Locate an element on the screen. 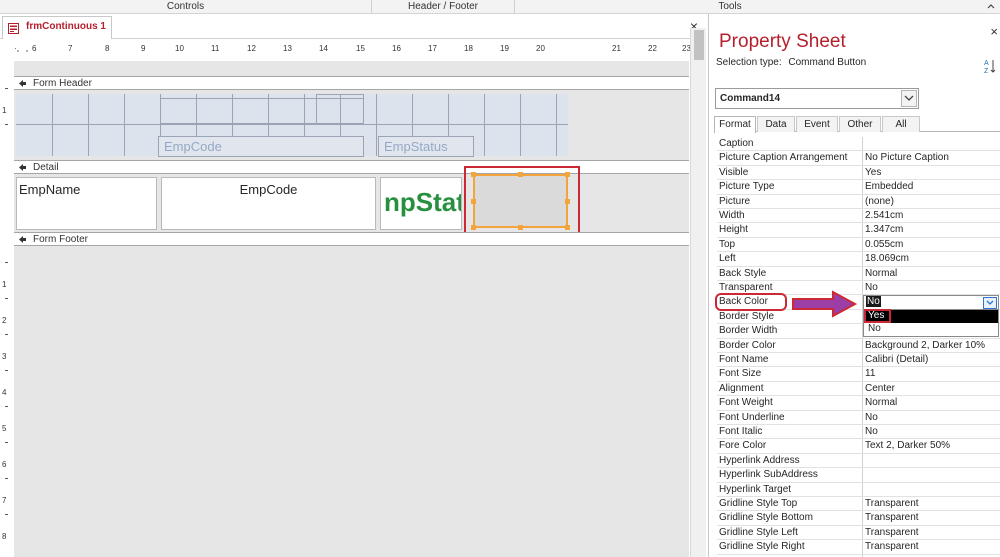 Image resolution: width=1000 pixels, height=557 pixels. ruler-mark: 22 is located at coordinates (652, 48).